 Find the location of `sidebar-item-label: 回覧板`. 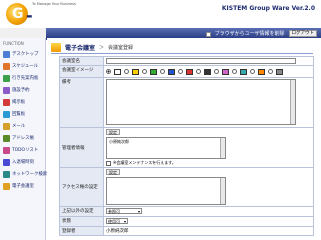

sidebar-item-label: 回覧板 is located at coordinates (19, 114).